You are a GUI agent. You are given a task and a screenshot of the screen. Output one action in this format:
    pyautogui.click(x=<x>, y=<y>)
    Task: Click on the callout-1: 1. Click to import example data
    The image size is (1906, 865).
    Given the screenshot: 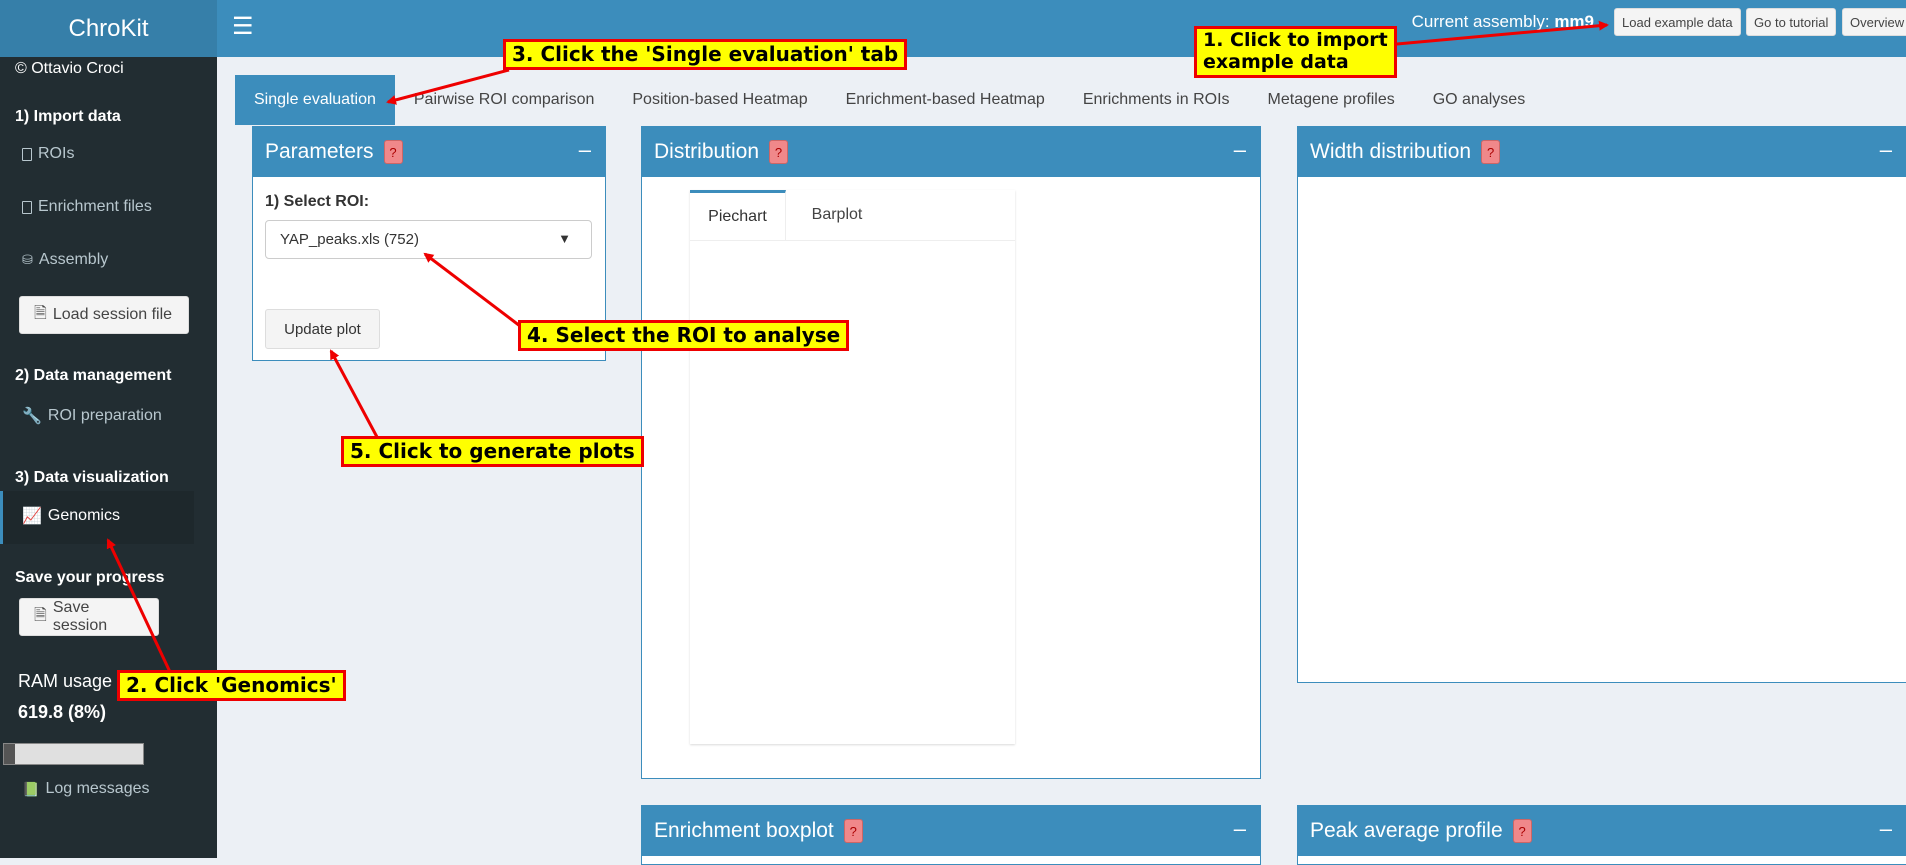 What is the action you would take?
    pyautogui.click(x=1295, y=52)
    